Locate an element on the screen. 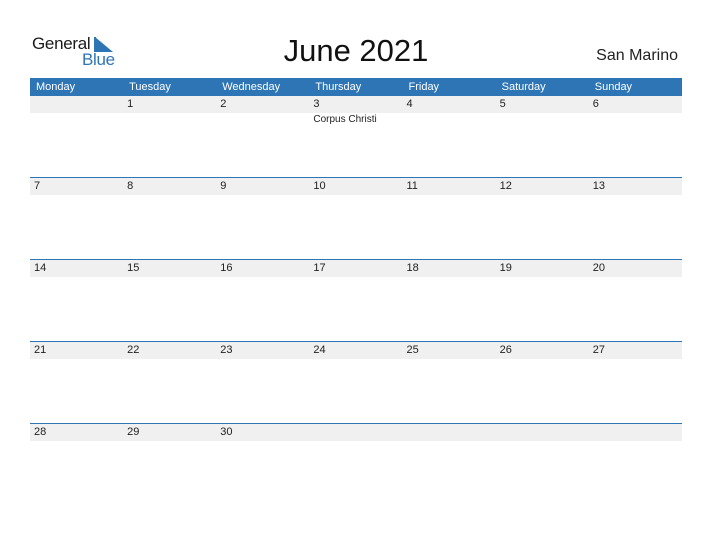  day-number: 21 is located at coordinates (40, 350).